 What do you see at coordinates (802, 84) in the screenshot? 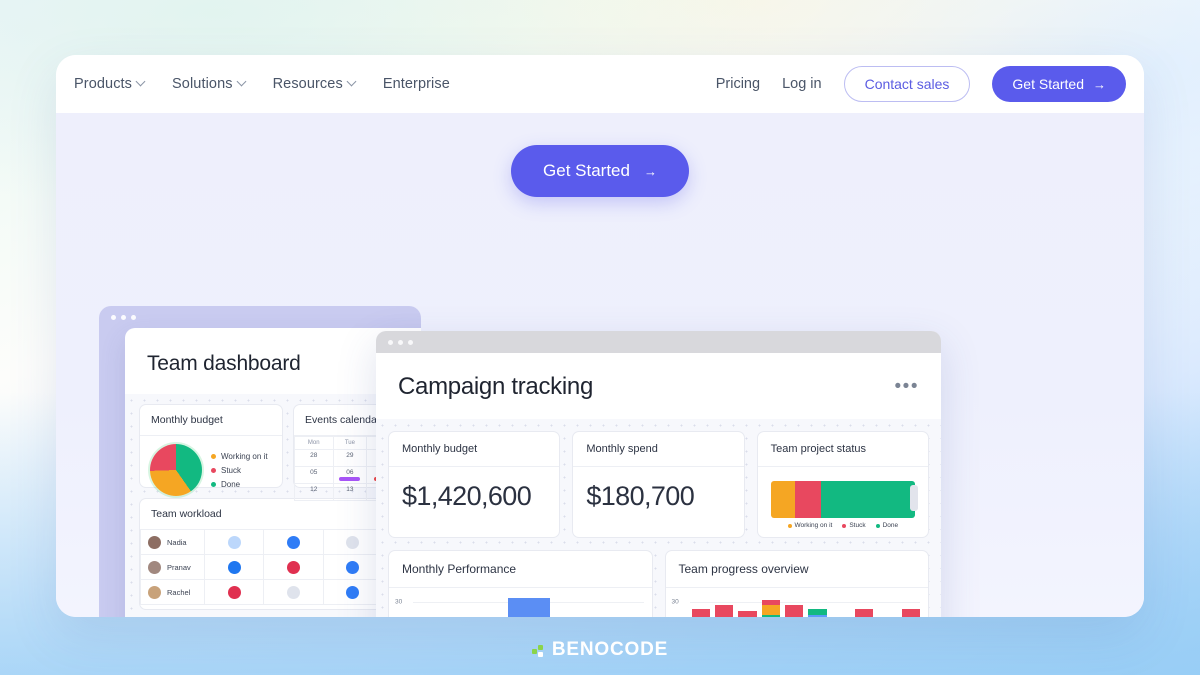
I see `nav-link-login: Log in` at bounding box center [802, 84].